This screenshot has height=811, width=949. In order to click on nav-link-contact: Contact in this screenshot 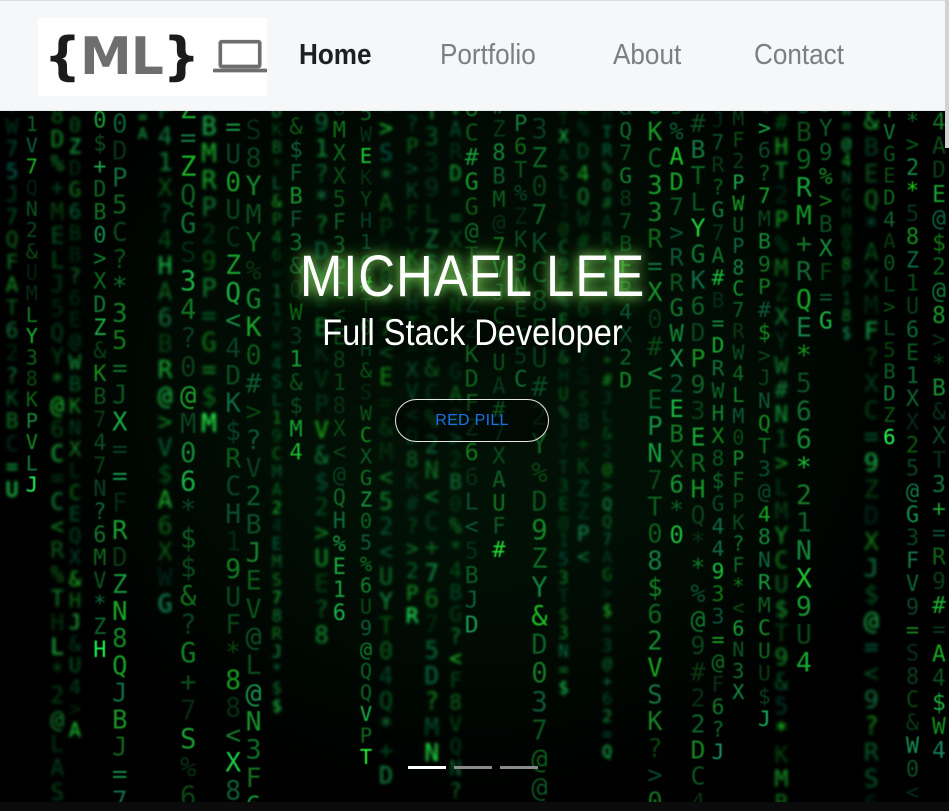, I will do `click(799, 55)`.